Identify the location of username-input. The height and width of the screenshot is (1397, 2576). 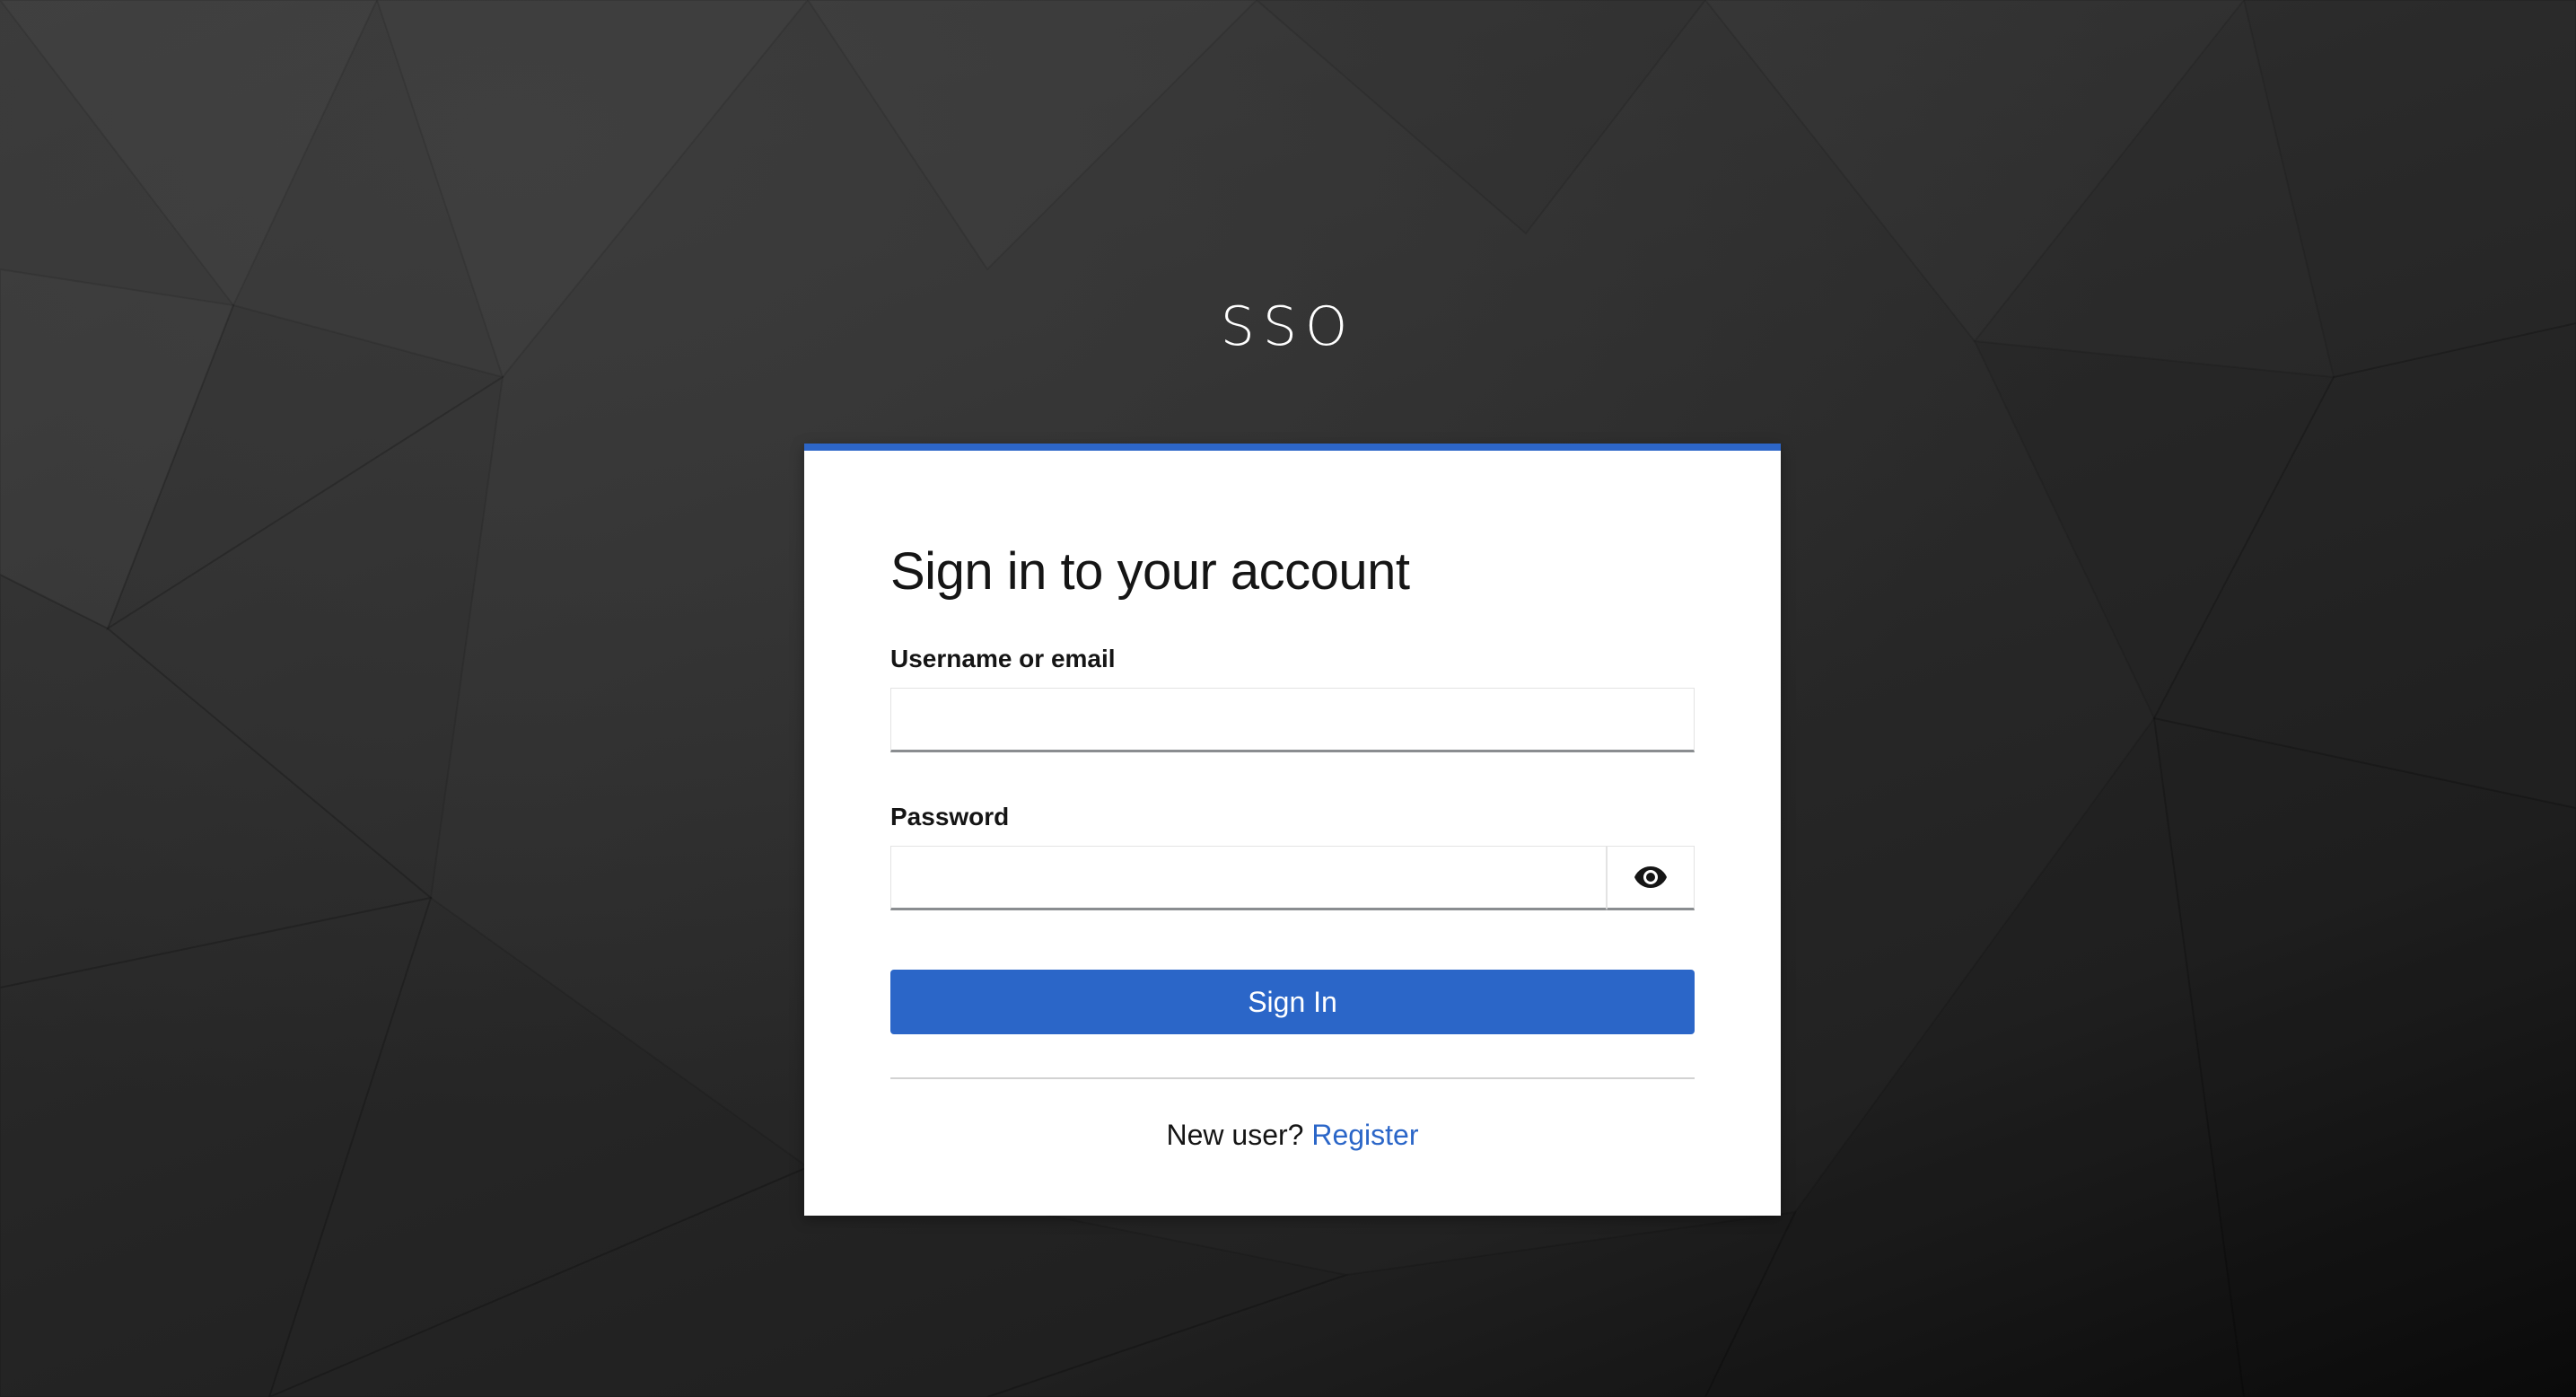
(1292, 720).